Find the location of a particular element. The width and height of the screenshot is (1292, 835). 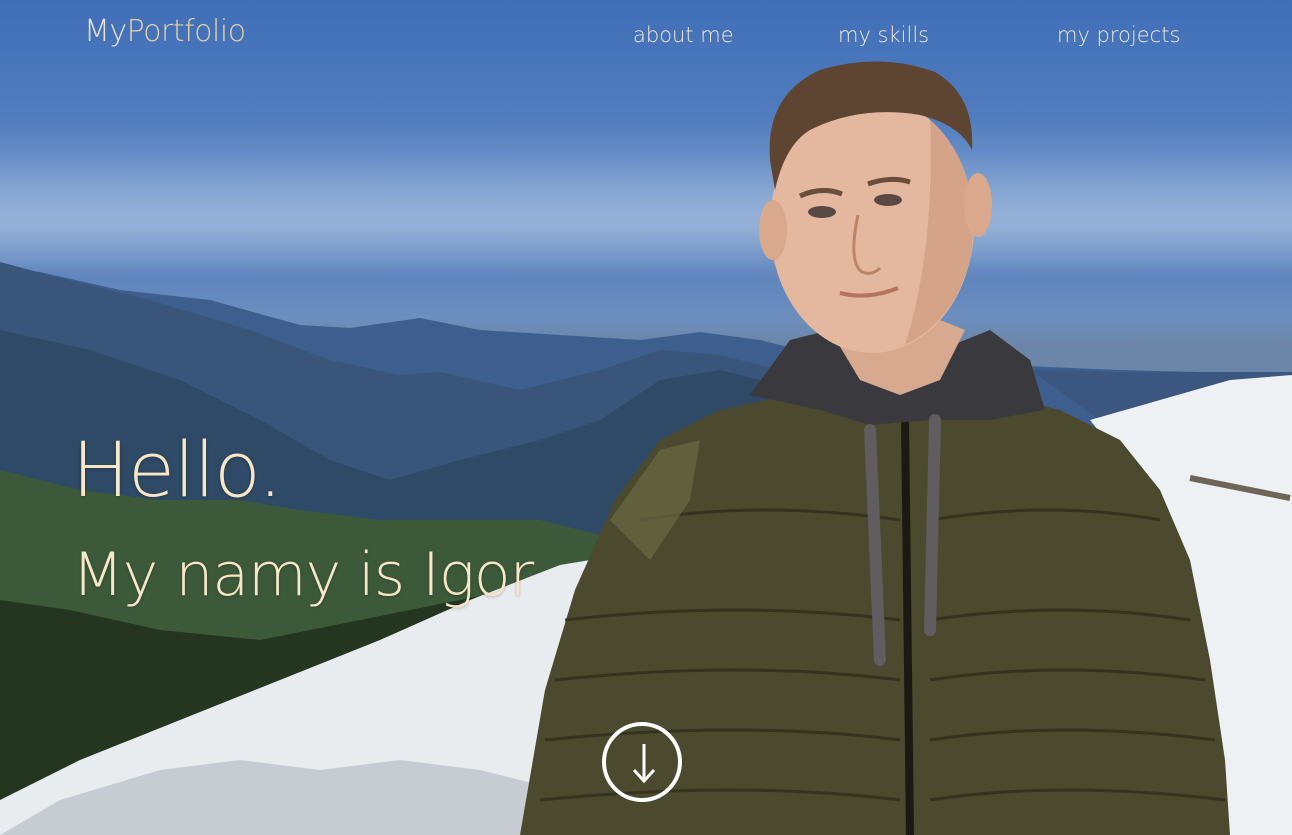

logo-my: My is located at coordinates (105, 31).